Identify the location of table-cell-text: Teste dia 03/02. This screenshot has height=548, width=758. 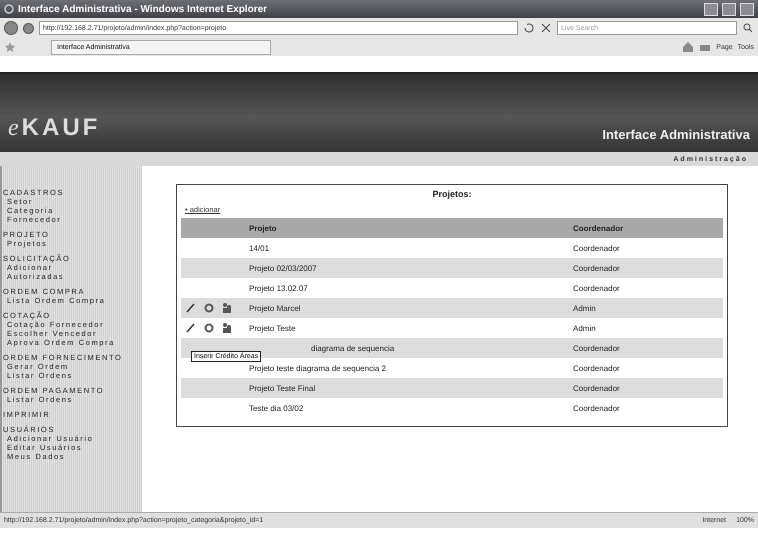
(276, 408).